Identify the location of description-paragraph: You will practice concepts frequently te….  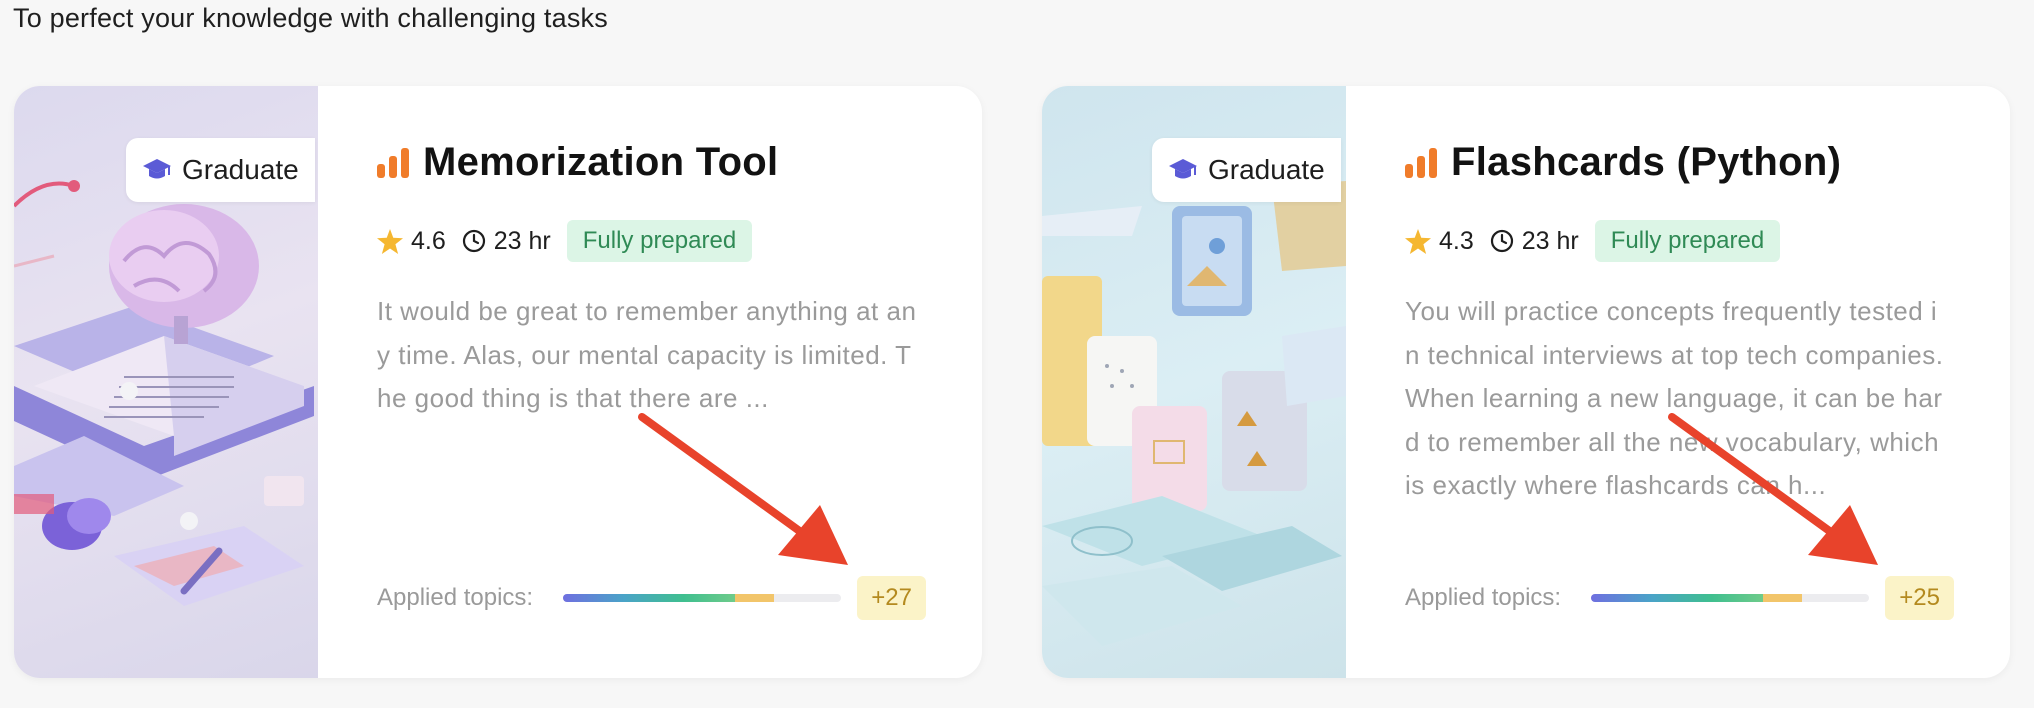
(1674, 333).